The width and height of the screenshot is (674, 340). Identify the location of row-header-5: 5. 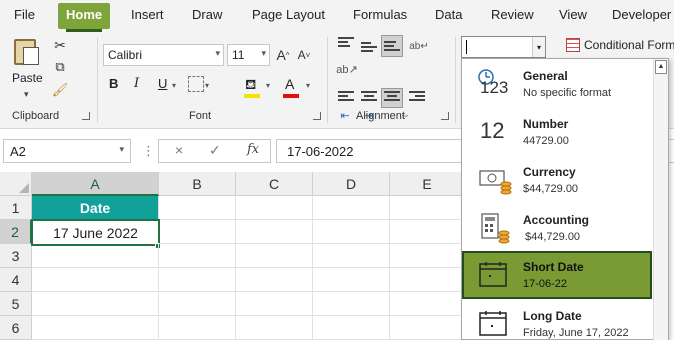
(16, 304).